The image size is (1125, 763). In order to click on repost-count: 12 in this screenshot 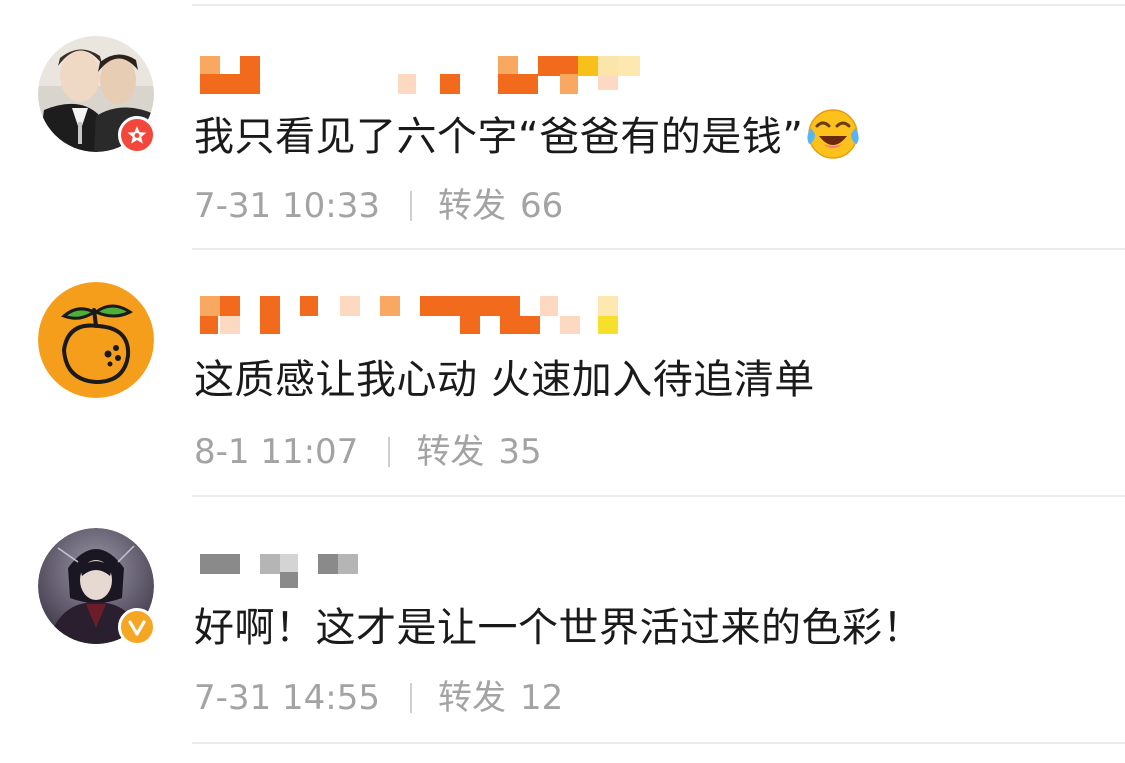, I will do `click(541, 698)`.